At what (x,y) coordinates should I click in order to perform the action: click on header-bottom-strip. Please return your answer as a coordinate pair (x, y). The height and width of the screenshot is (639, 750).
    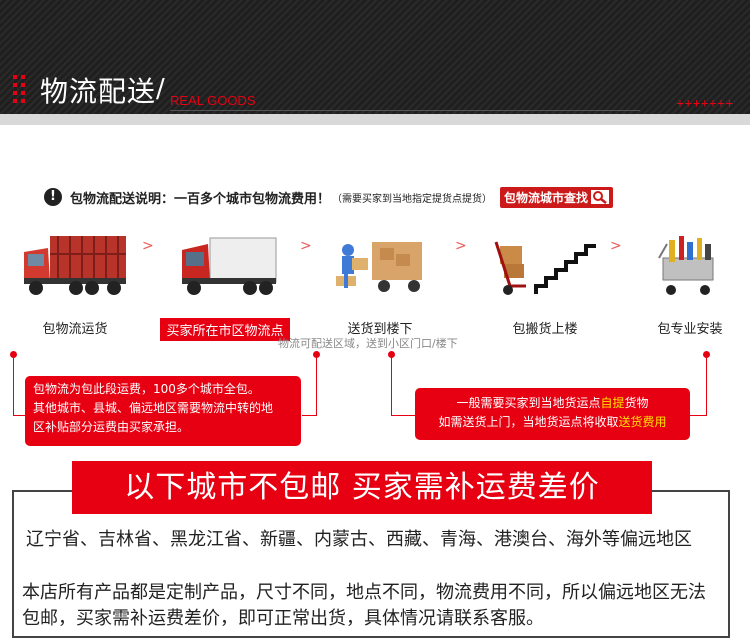
    Looking at the image, I should click on (375, 119).